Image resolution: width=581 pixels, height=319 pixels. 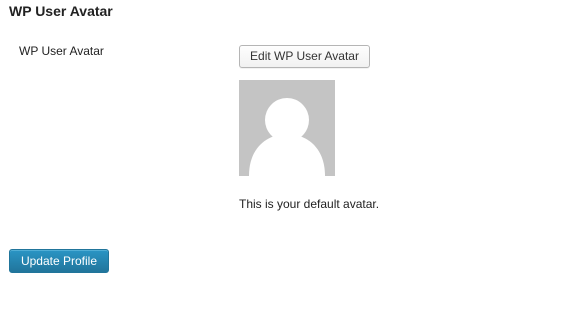 What do you see at coordinates (309, 204) in the screenshot?
I see `avatar-caption: This is your default avatar.` at bounding box center [309, 204].